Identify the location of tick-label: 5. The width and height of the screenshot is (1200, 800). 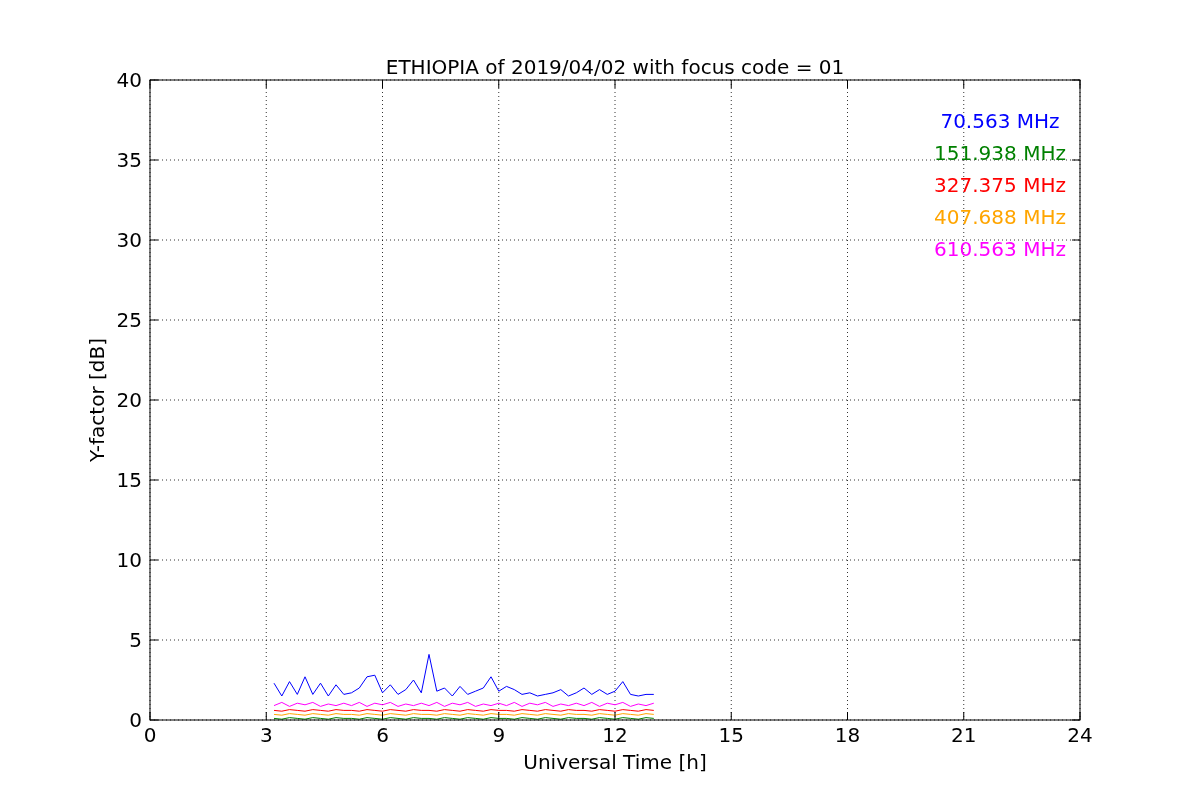
(135, 640).